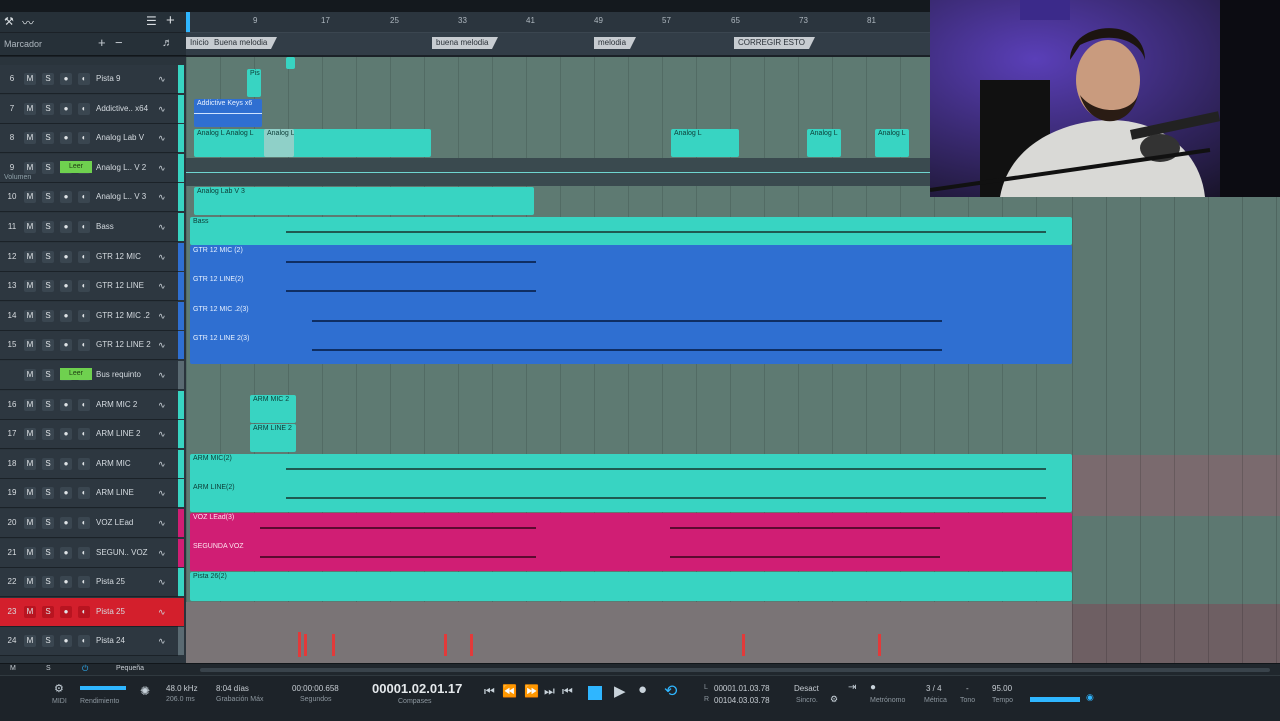 This screenshot has height=721, width=1280. I want to click on track-name: ARM MIC, so click(126, 463).